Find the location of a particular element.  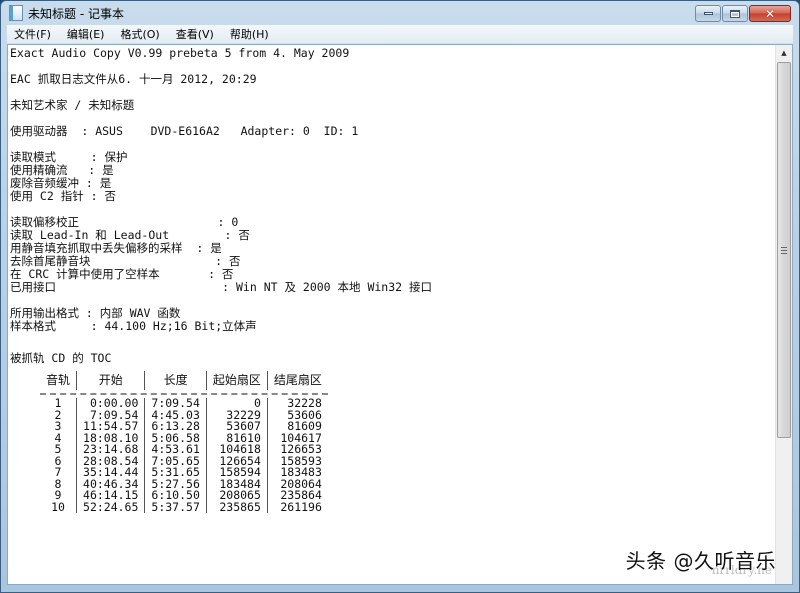

notepad-icon is located at coordinates (16, 13).